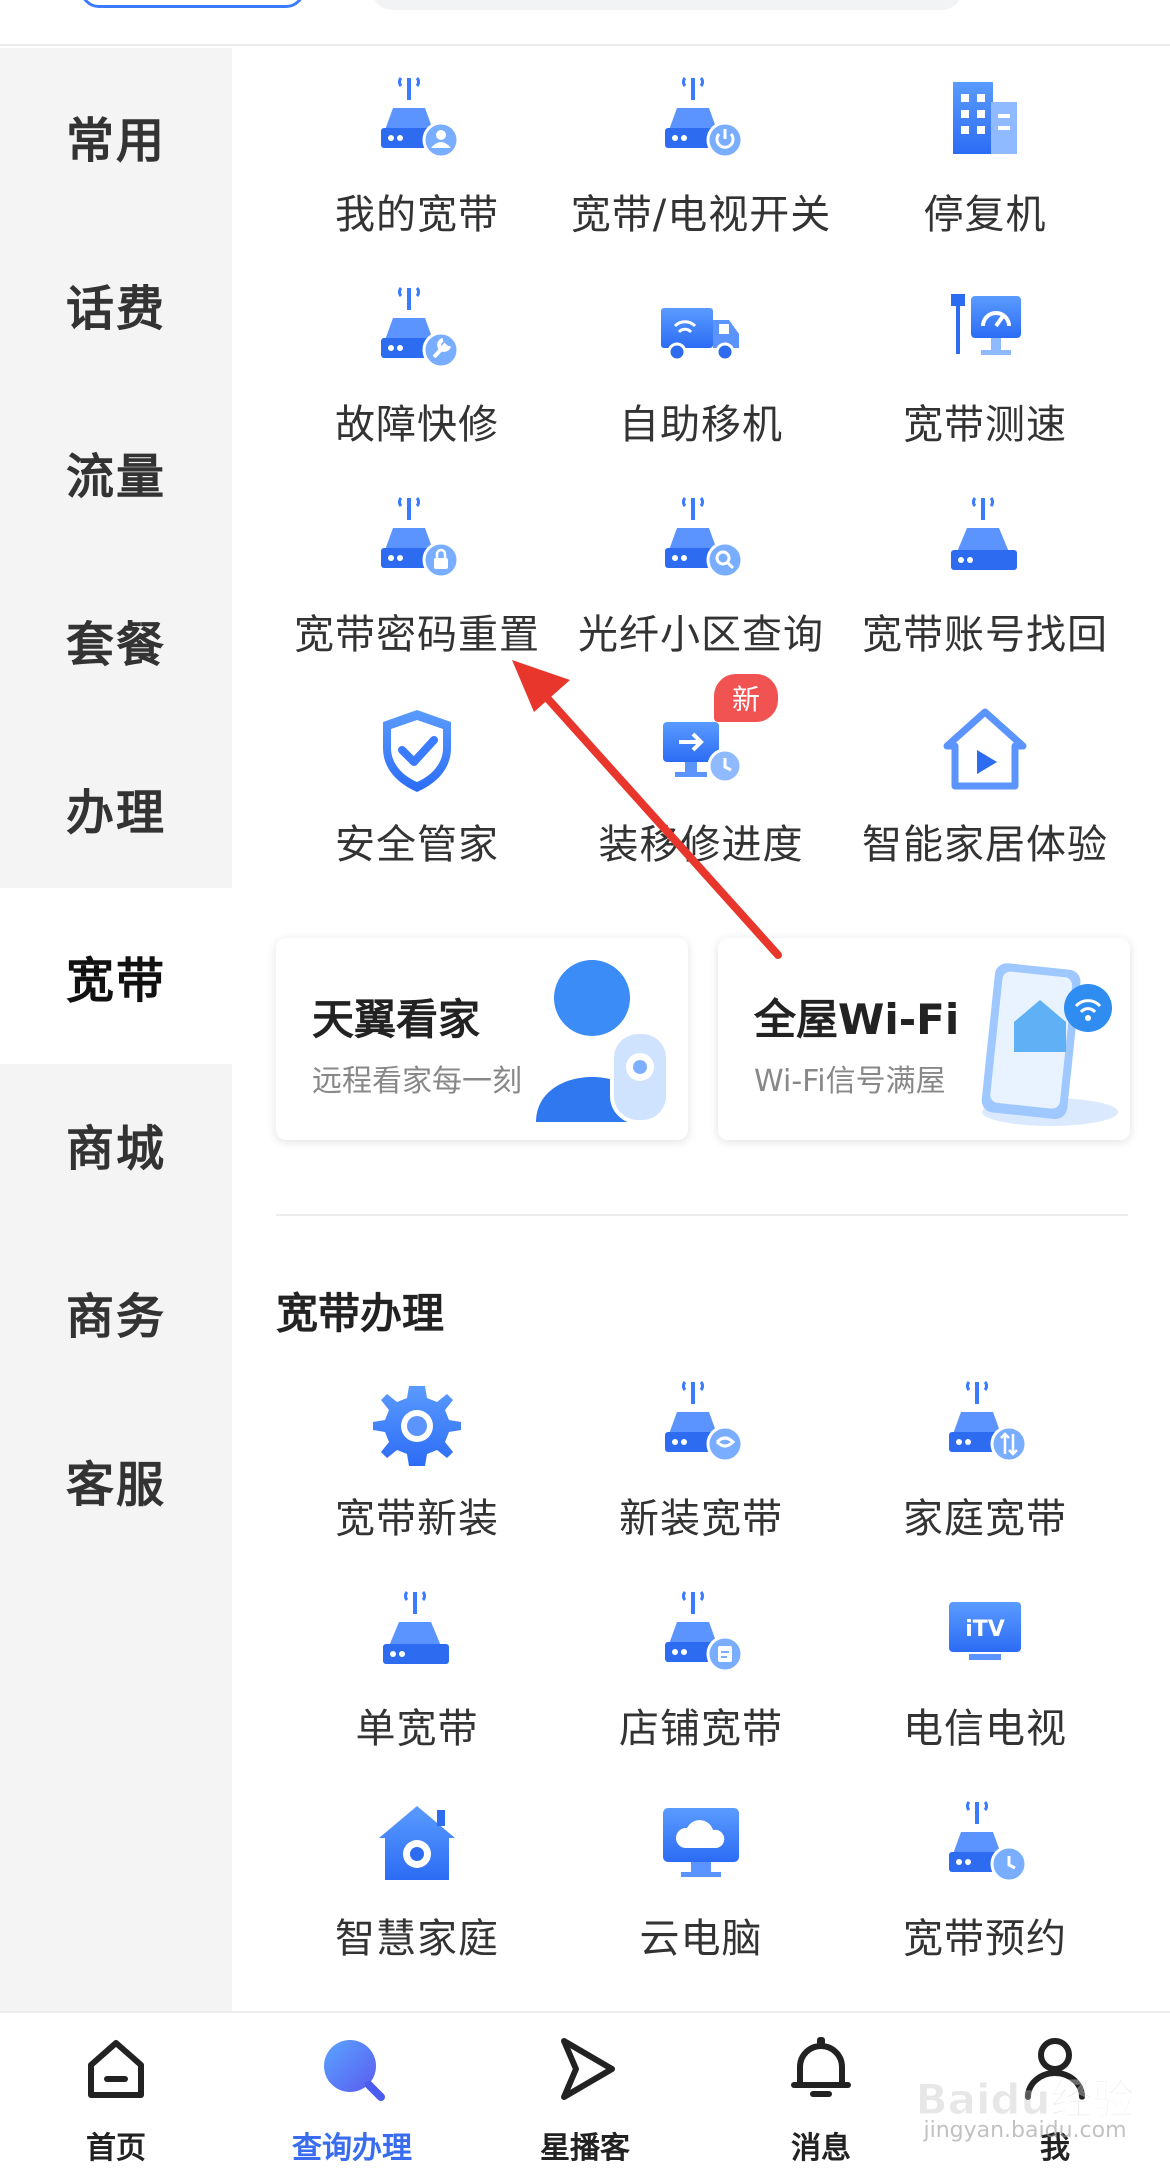  Describe the element at coordinates (352, 2099) in the screenshot. I see `tab-query-handle: 查询办理` at that location.